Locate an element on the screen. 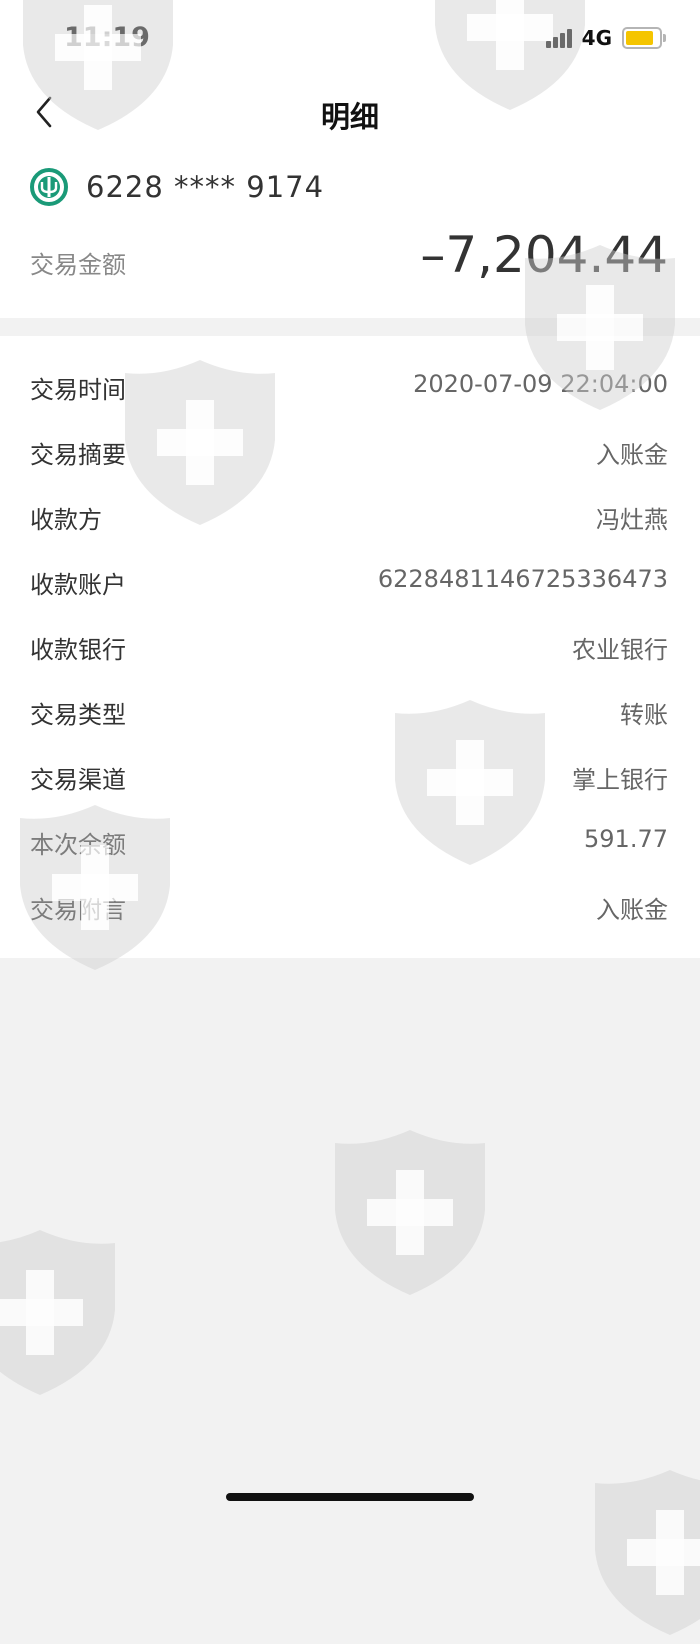  status-time: 11:19 is located at coordinates (107, 37).